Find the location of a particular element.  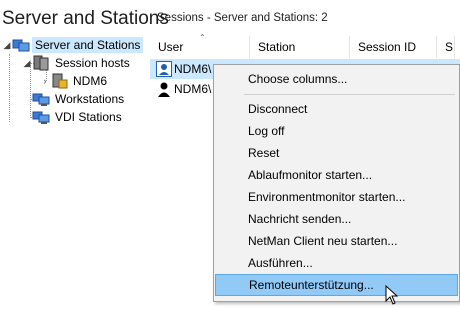

tree-item-workstations: Workstations is located at coordinates (79, 99).